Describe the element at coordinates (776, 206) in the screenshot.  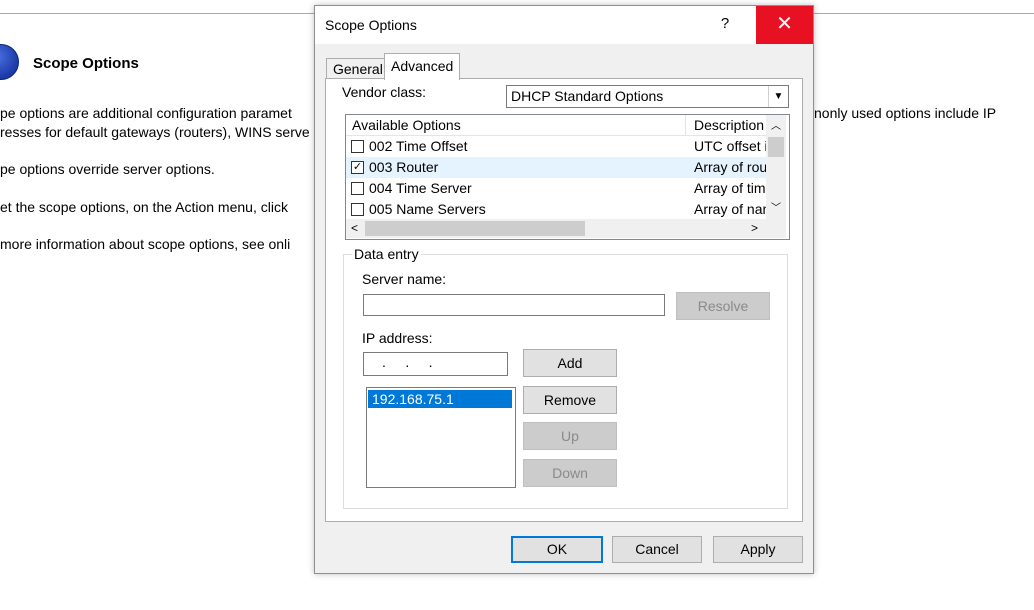
I see `chevron-down-icon: ﹀` at that location.